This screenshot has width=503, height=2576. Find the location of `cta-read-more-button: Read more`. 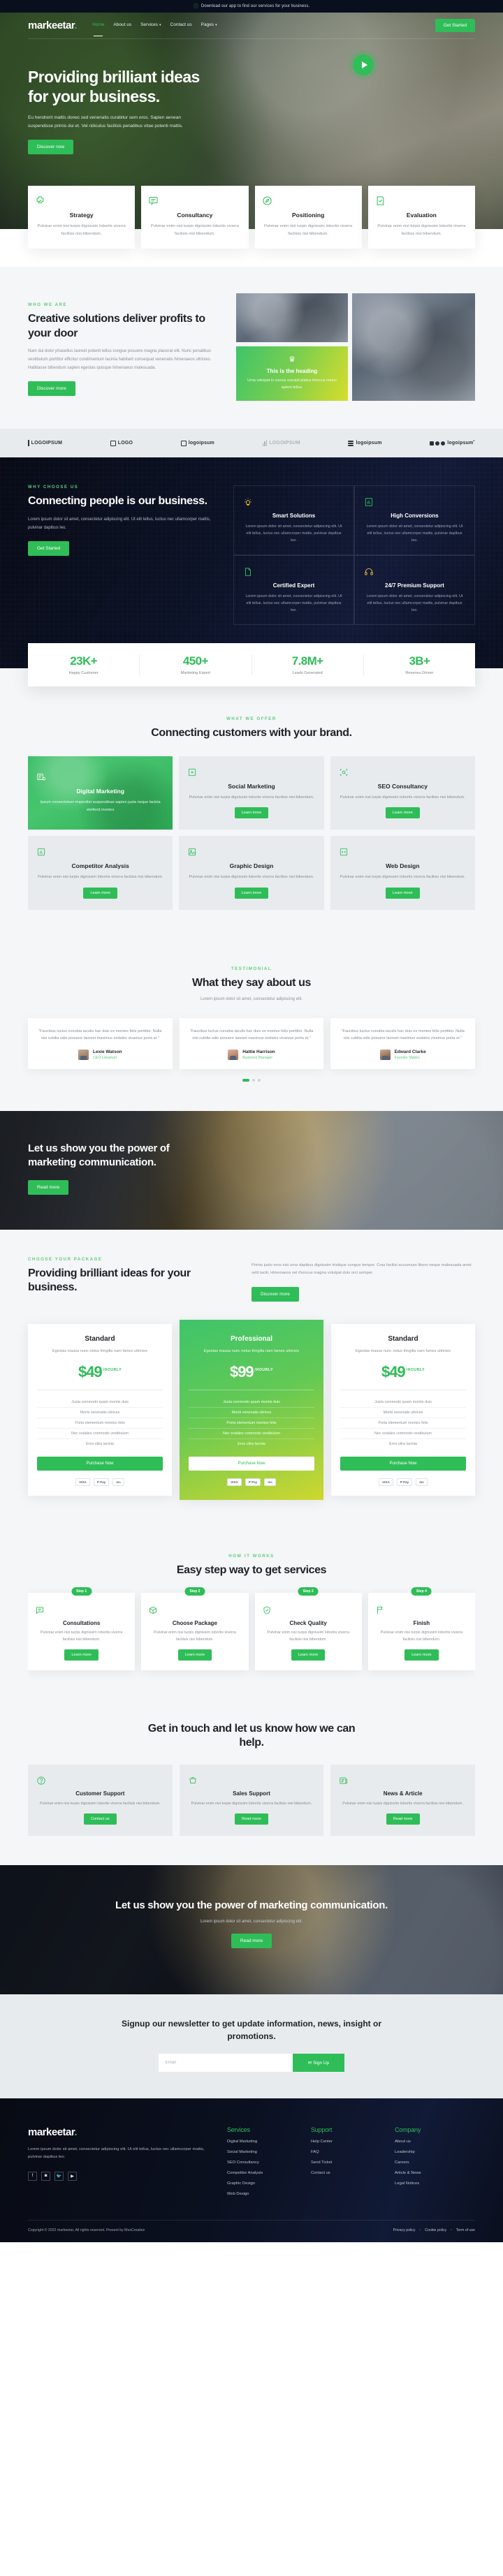

cta-read-more-button: Read more is located at coordinates (48, 1187).